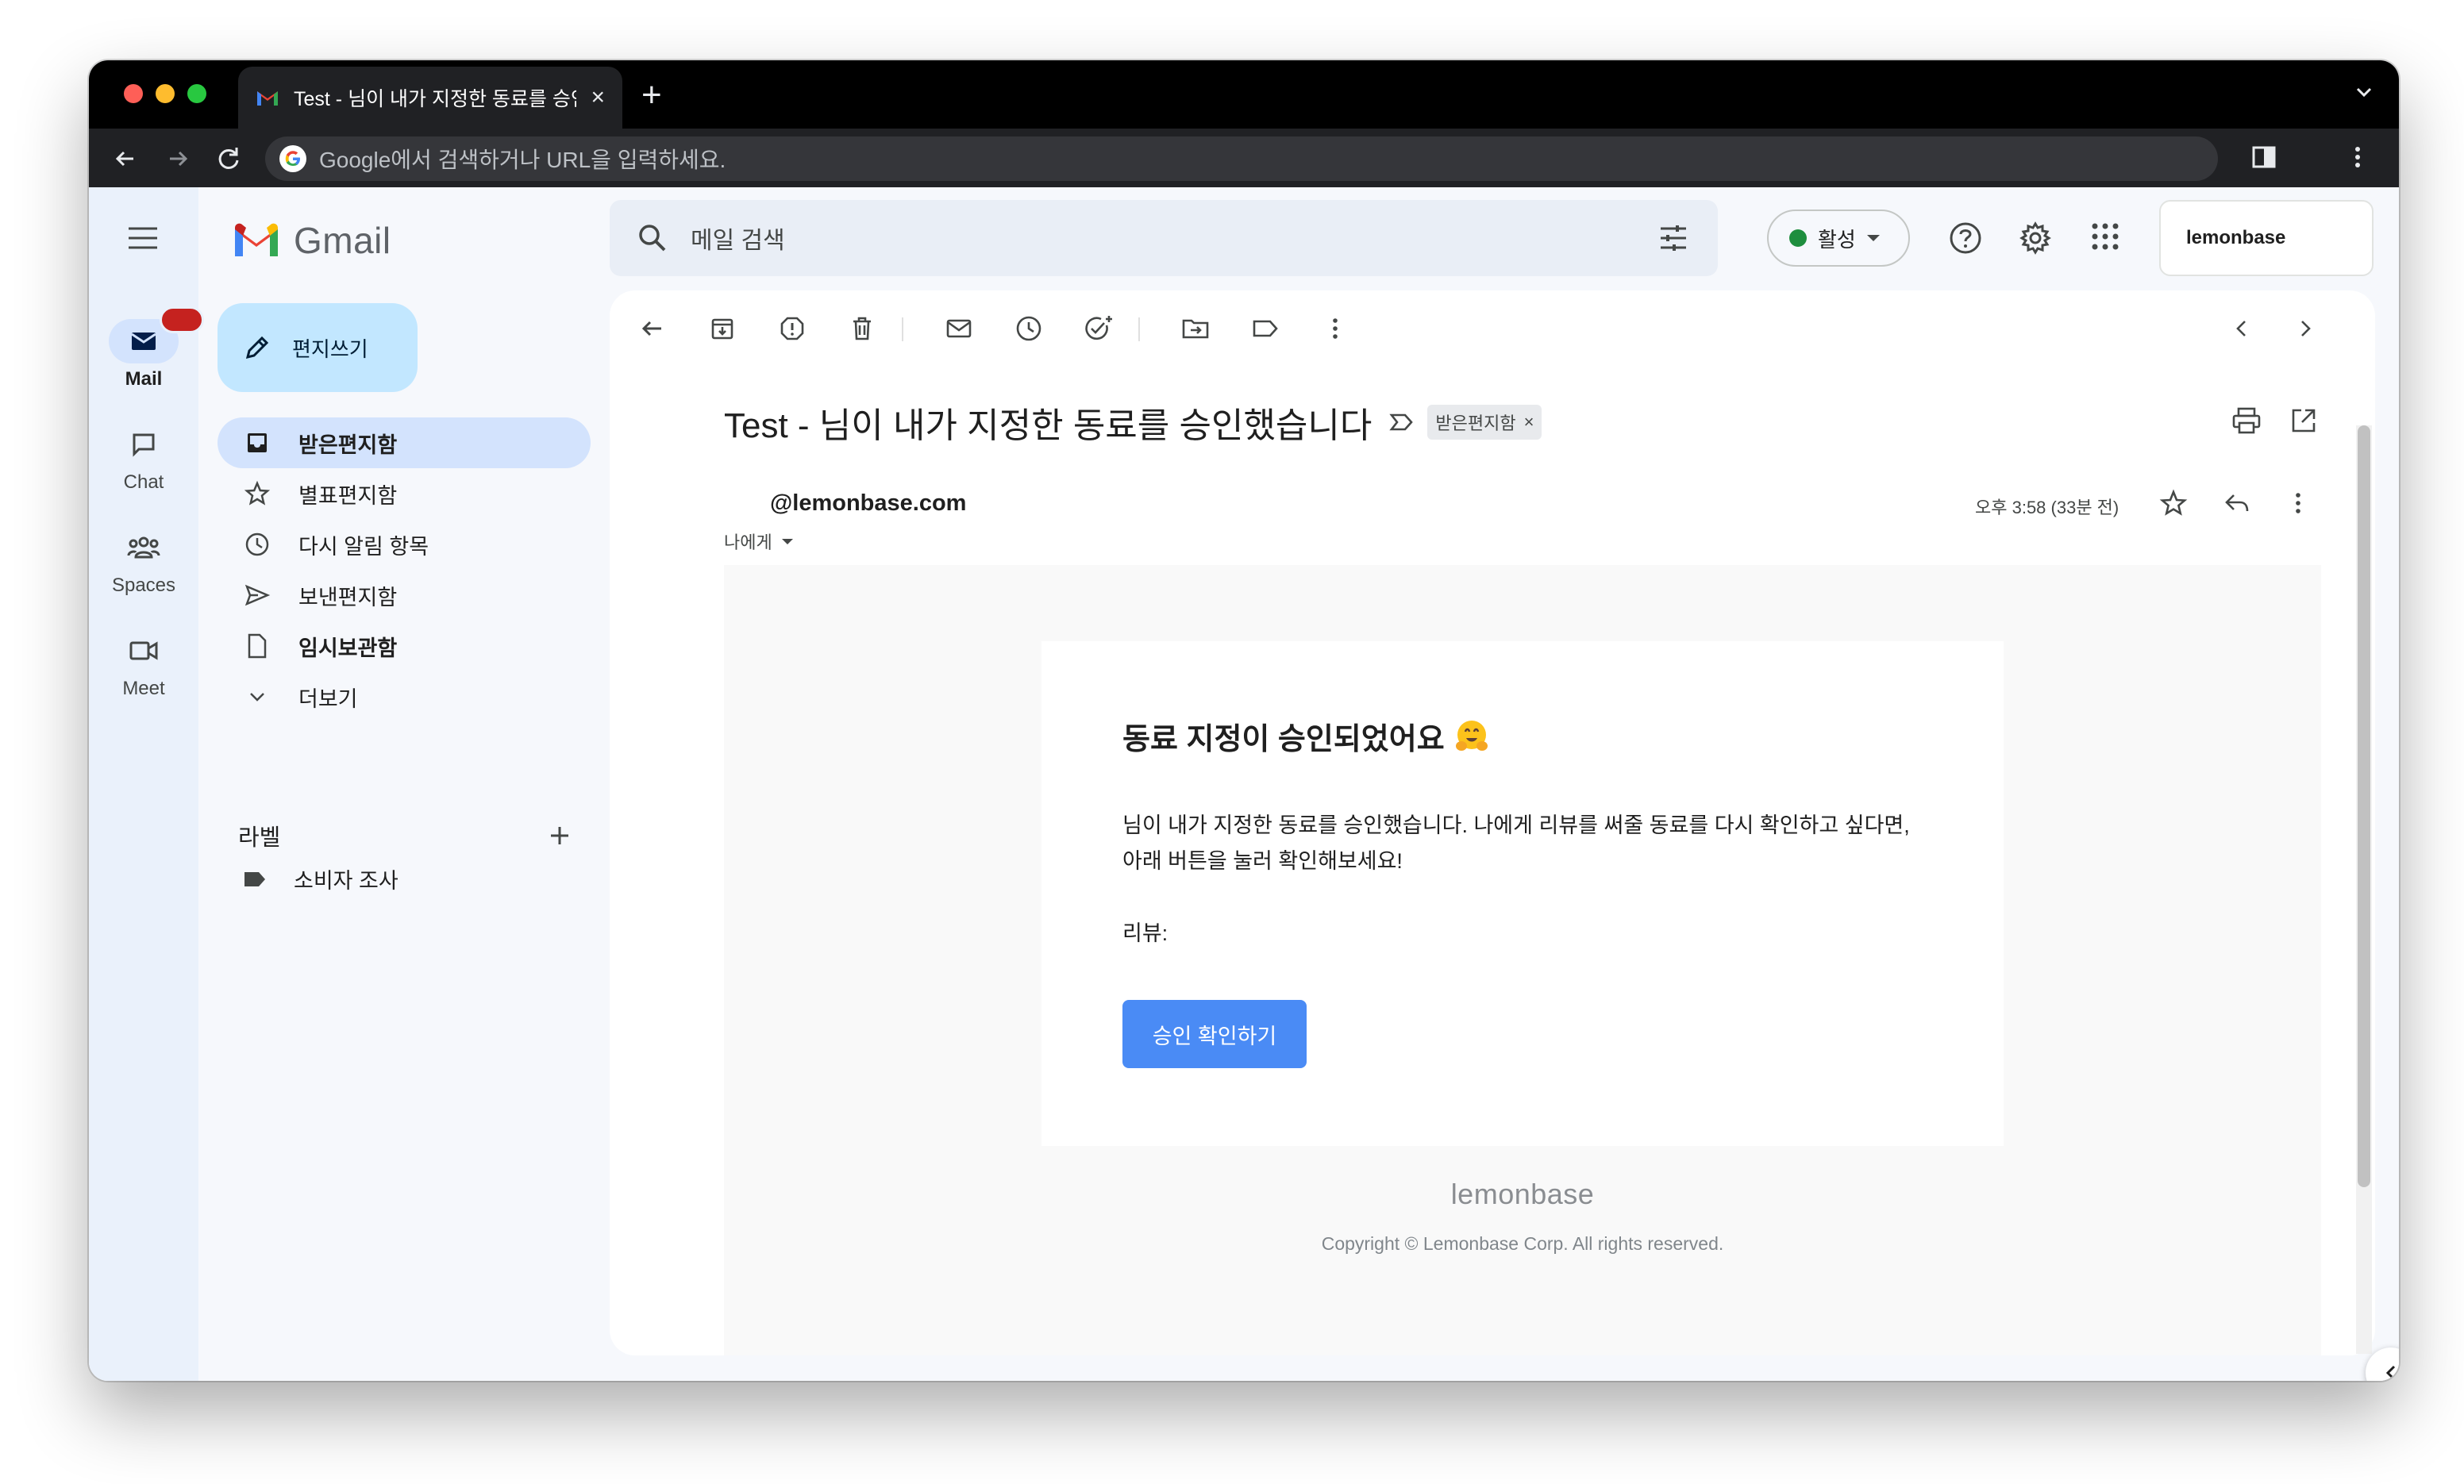 Image resolution: width=2464 pixels, height=1484 pixels. I want to click on app-rail: Mail Chat Spaces Meet, so click(146, 784).